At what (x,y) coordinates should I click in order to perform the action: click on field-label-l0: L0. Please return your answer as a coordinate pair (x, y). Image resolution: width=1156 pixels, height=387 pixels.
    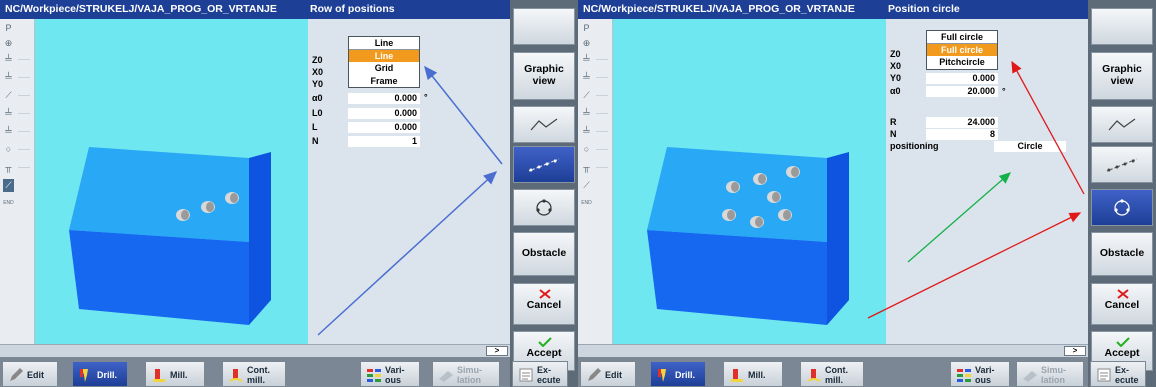
    Looking at the image, I should click on (317, 113).